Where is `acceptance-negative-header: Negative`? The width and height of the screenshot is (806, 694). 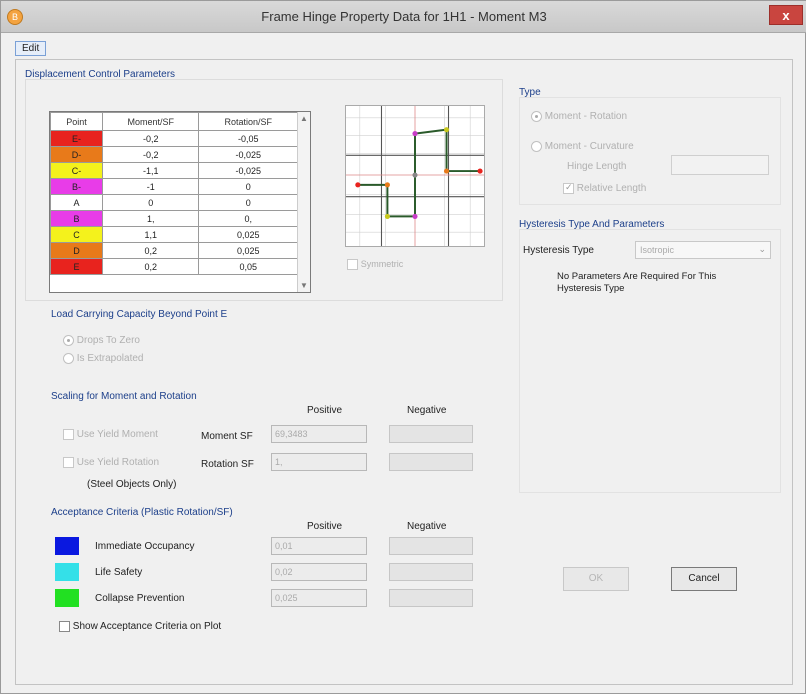
acceptance-negative-header: Negative is located at coordinates (427, 526).